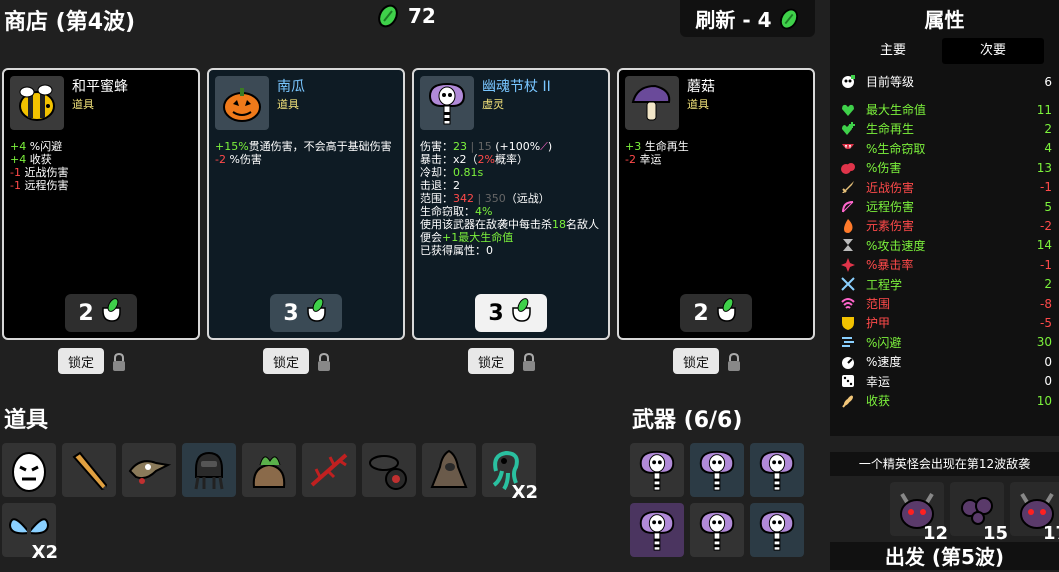 The height and width of the screenshot is (572, 1059). I want to click on stat-row: 幸运 0, so click(946, 381).